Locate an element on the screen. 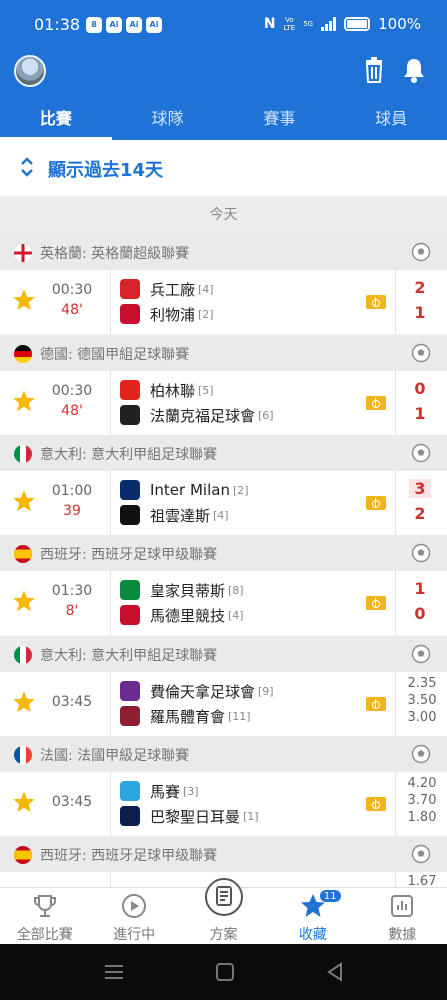  team-name: 利物浦 is located at coordinates (173, 314).